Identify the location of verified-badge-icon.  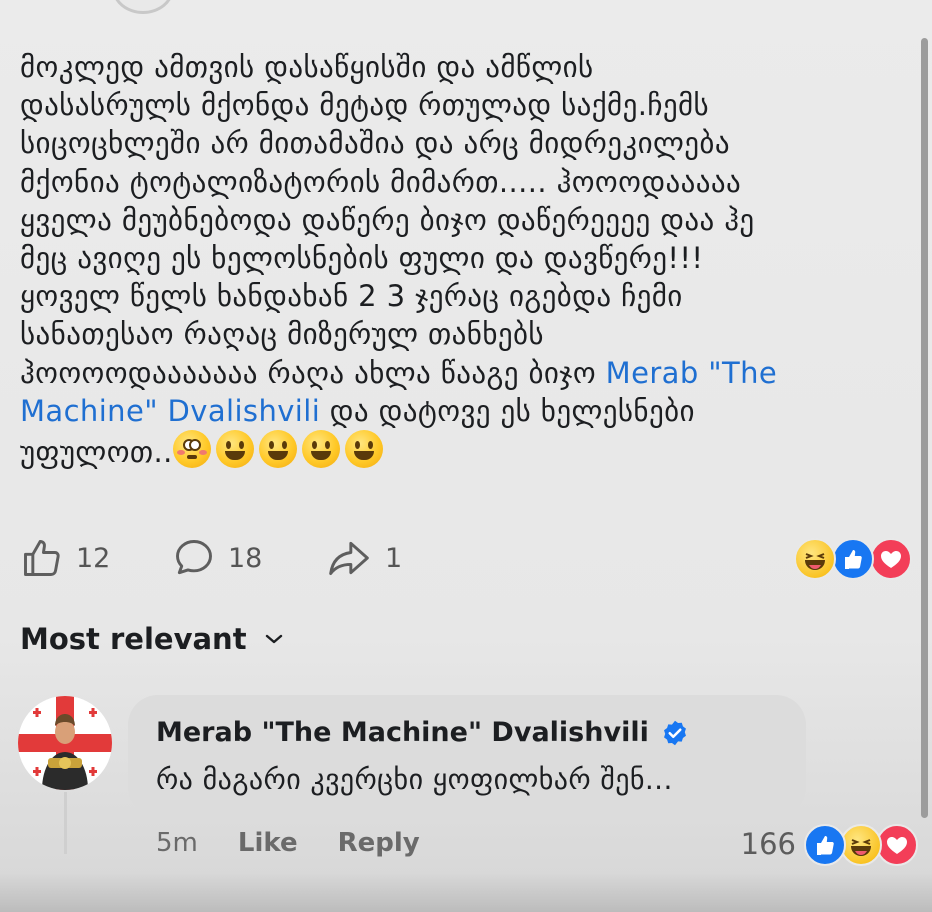
(674, 732).